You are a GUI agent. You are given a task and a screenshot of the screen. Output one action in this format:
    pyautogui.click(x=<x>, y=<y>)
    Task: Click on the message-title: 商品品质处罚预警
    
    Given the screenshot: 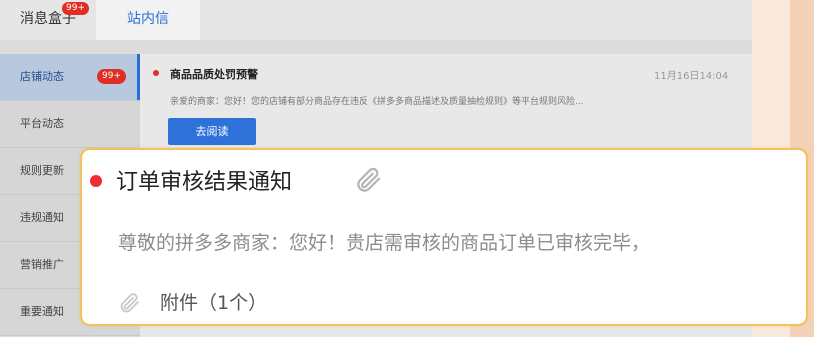 What is the action you would take?
    pyautogui.click(x=214, y=74)
    